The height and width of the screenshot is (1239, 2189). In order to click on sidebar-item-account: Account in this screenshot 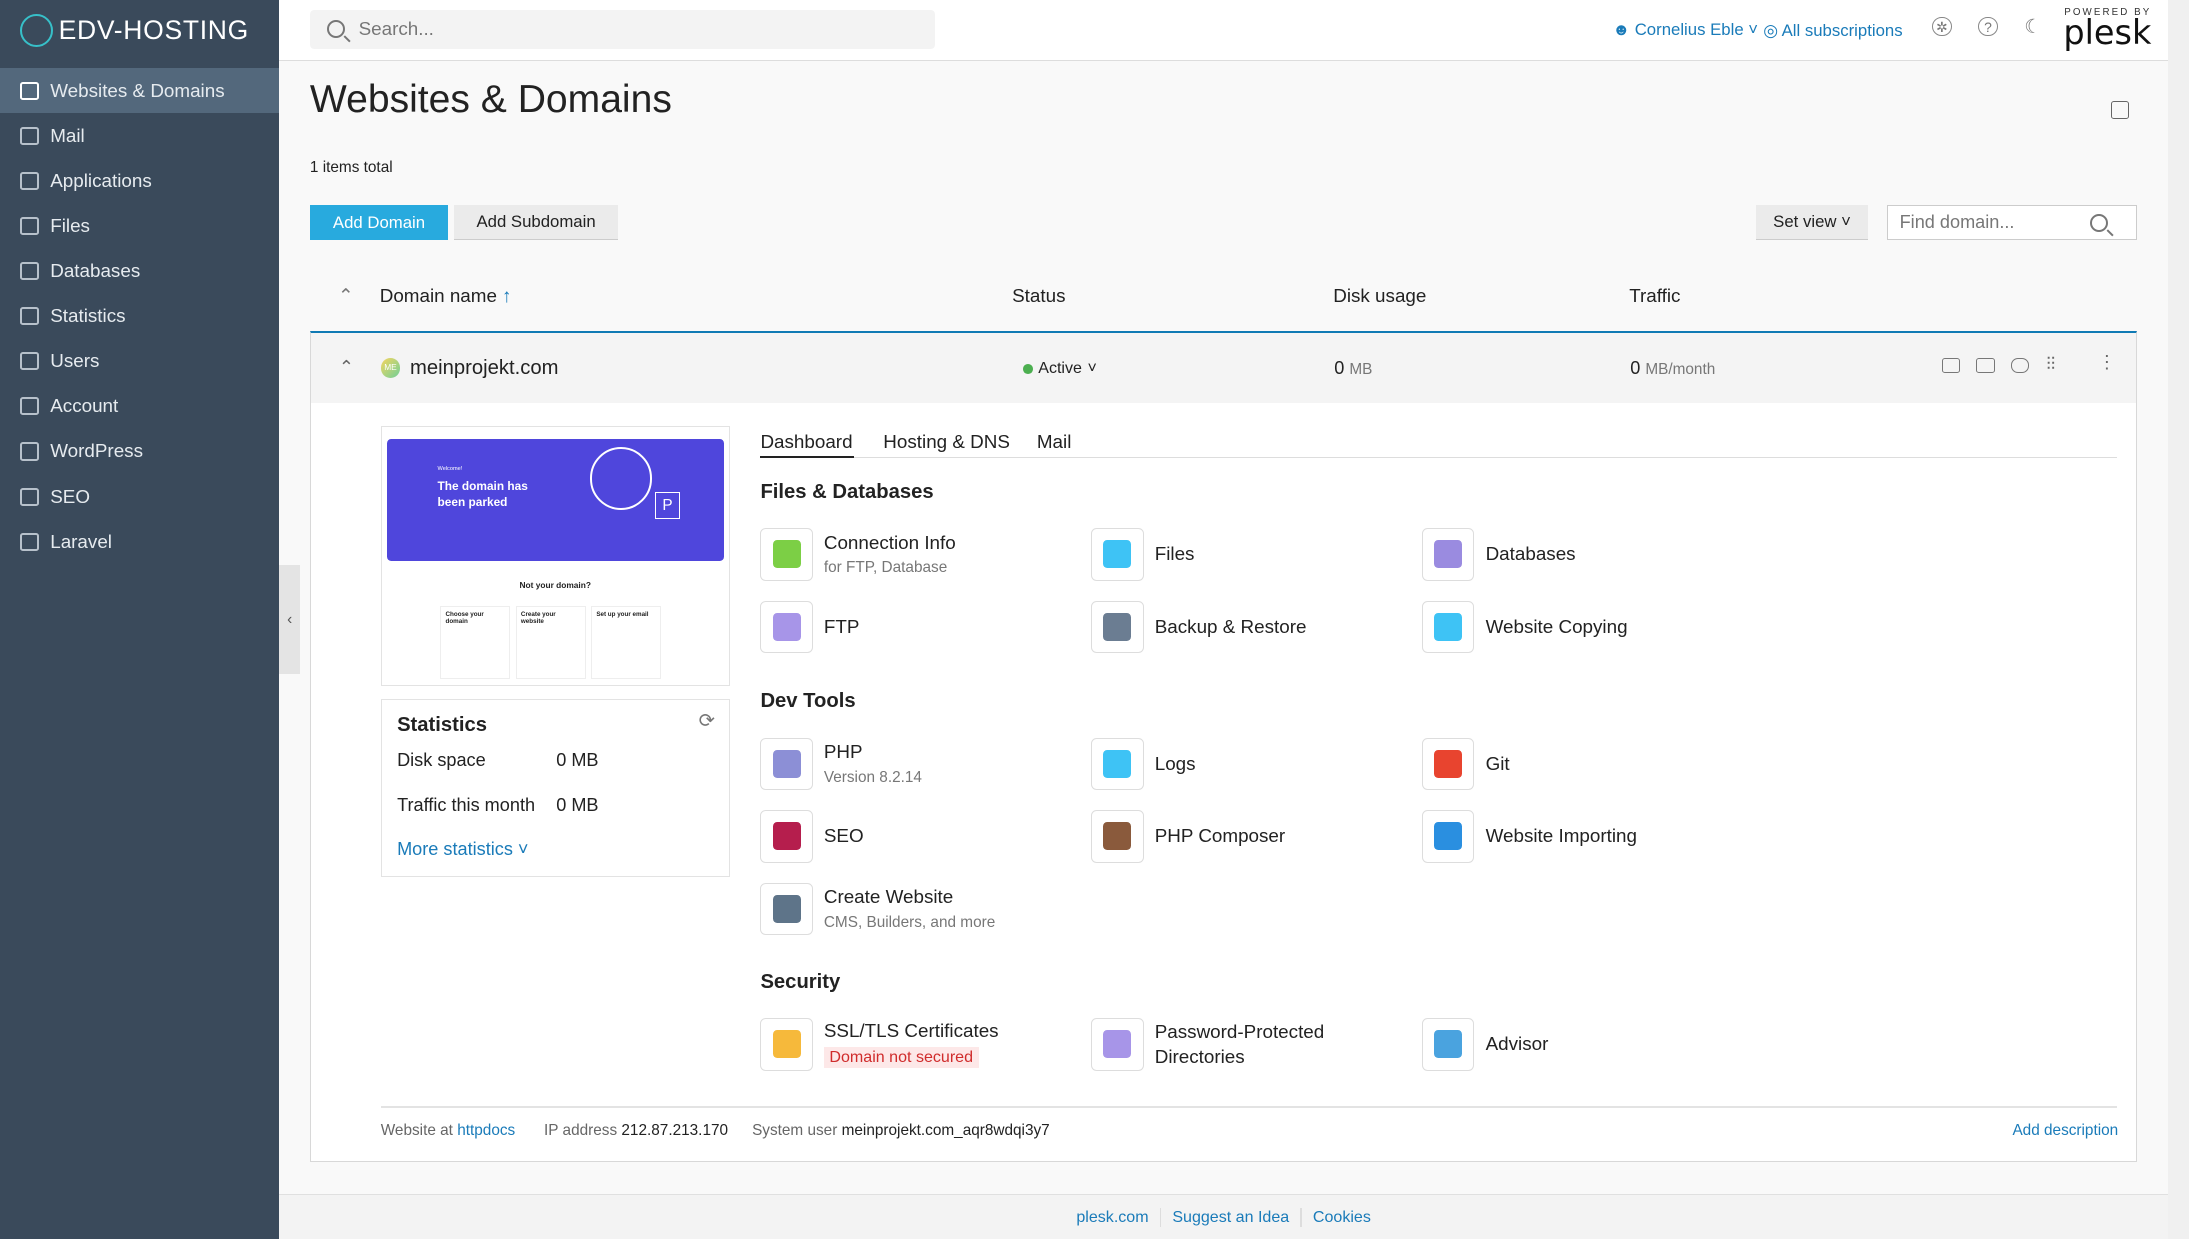, I will do `click(139, 406)`.